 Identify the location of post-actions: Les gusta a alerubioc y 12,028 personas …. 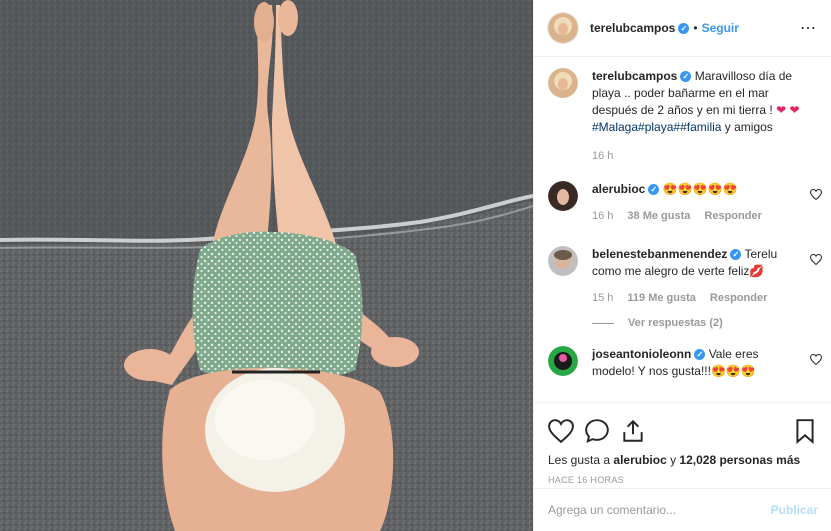
(682, 443).